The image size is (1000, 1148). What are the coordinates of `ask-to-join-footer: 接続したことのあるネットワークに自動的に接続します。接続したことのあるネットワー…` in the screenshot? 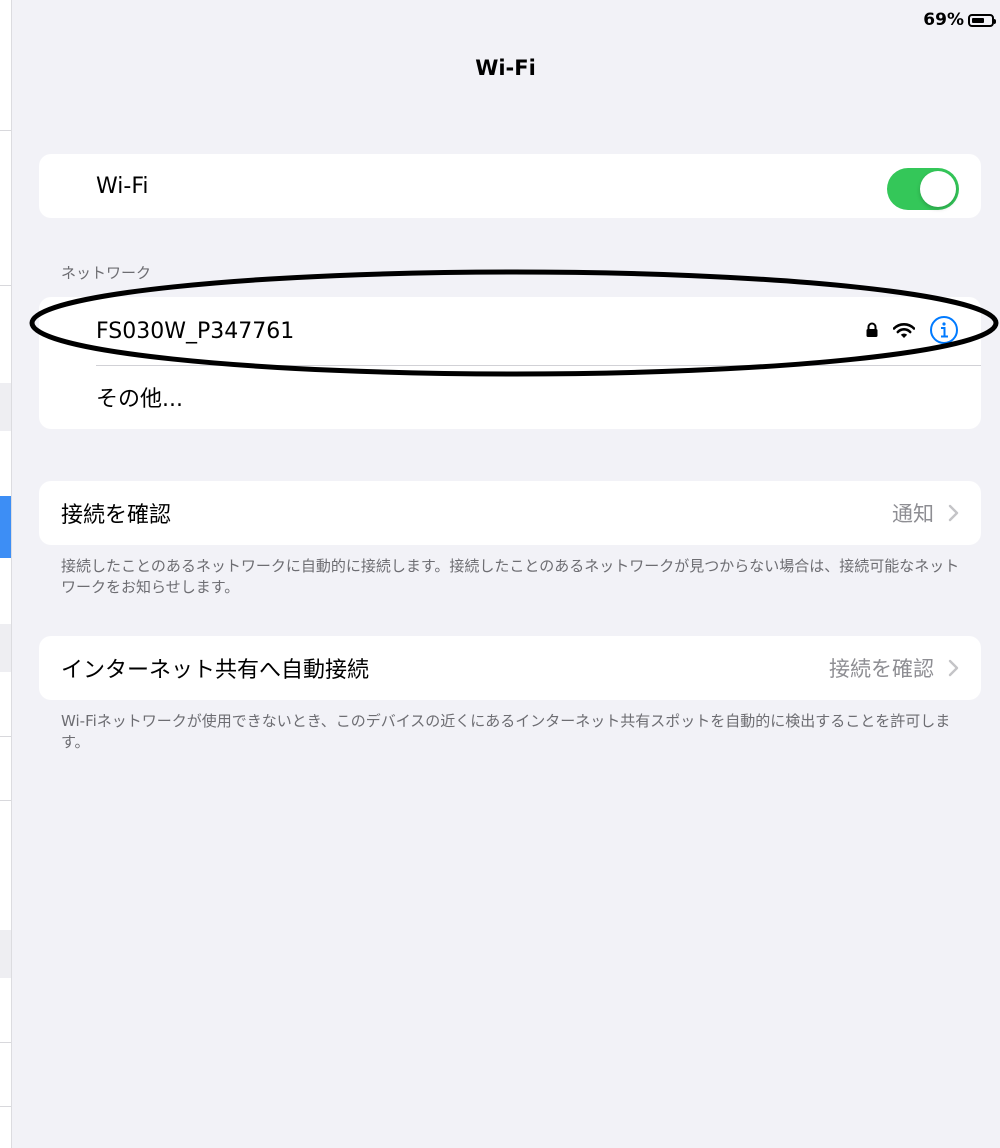 It's located at (510, 576).